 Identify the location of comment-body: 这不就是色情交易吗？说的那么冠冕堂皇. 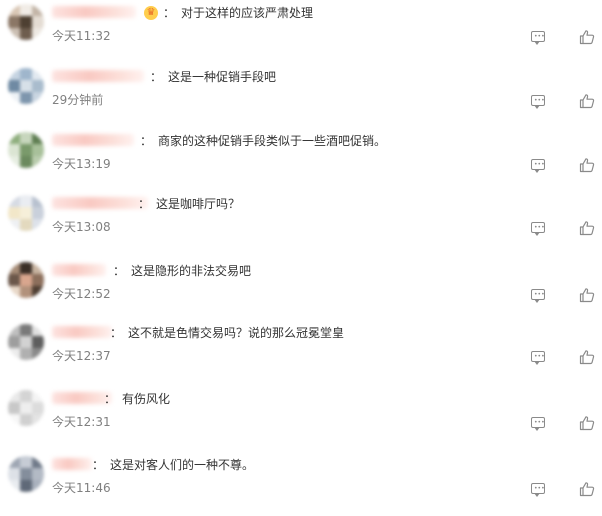
(236, 333).